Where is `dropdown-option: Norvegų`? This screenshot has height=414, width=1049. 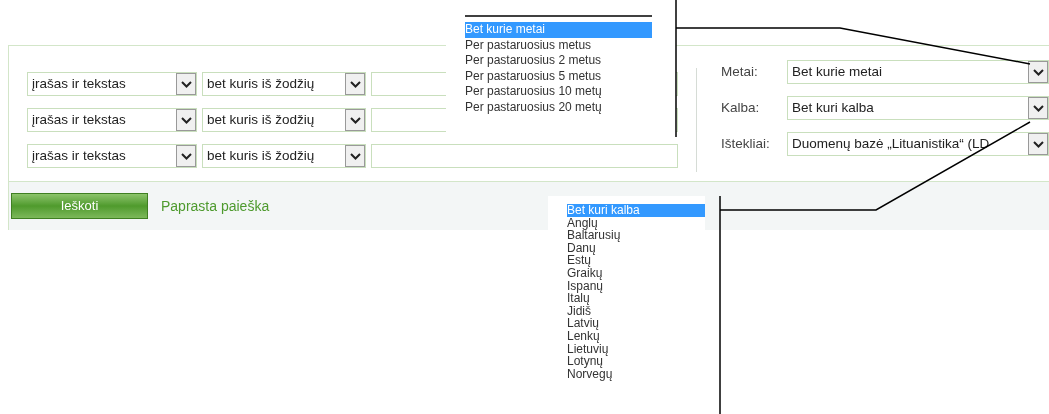
dropdown-option: Norvegų is located at coordinates (636, 374).